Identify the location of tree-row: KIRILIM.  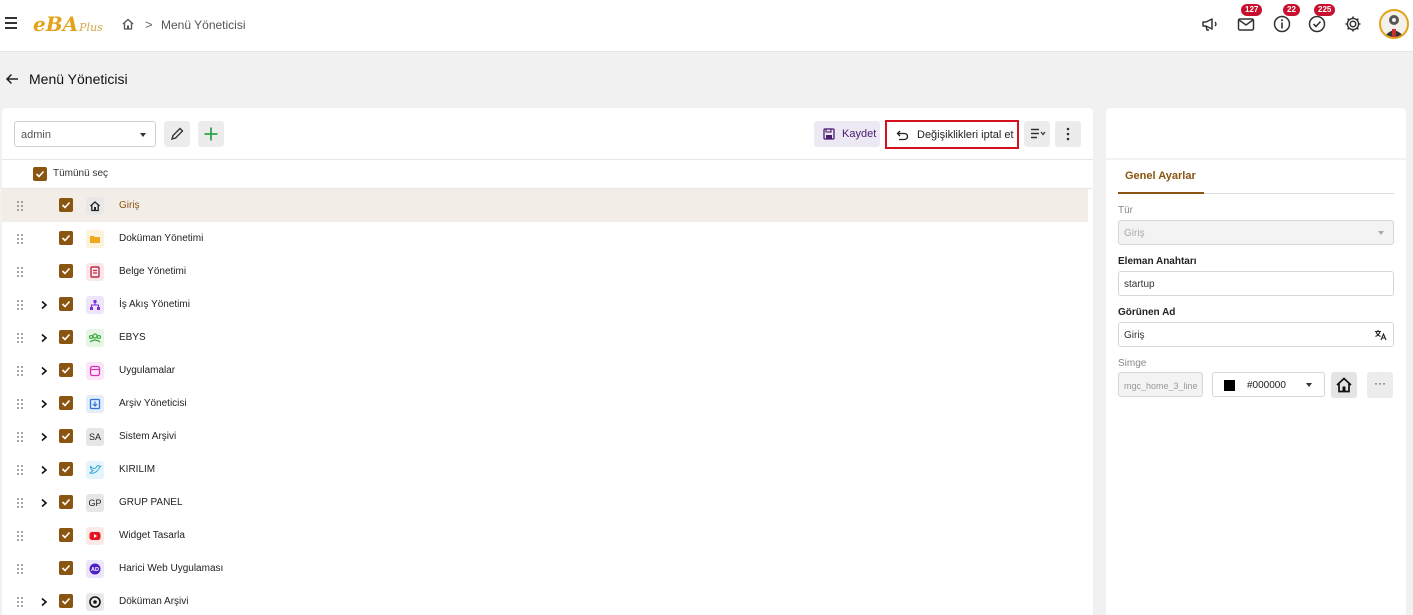
(545, 469).